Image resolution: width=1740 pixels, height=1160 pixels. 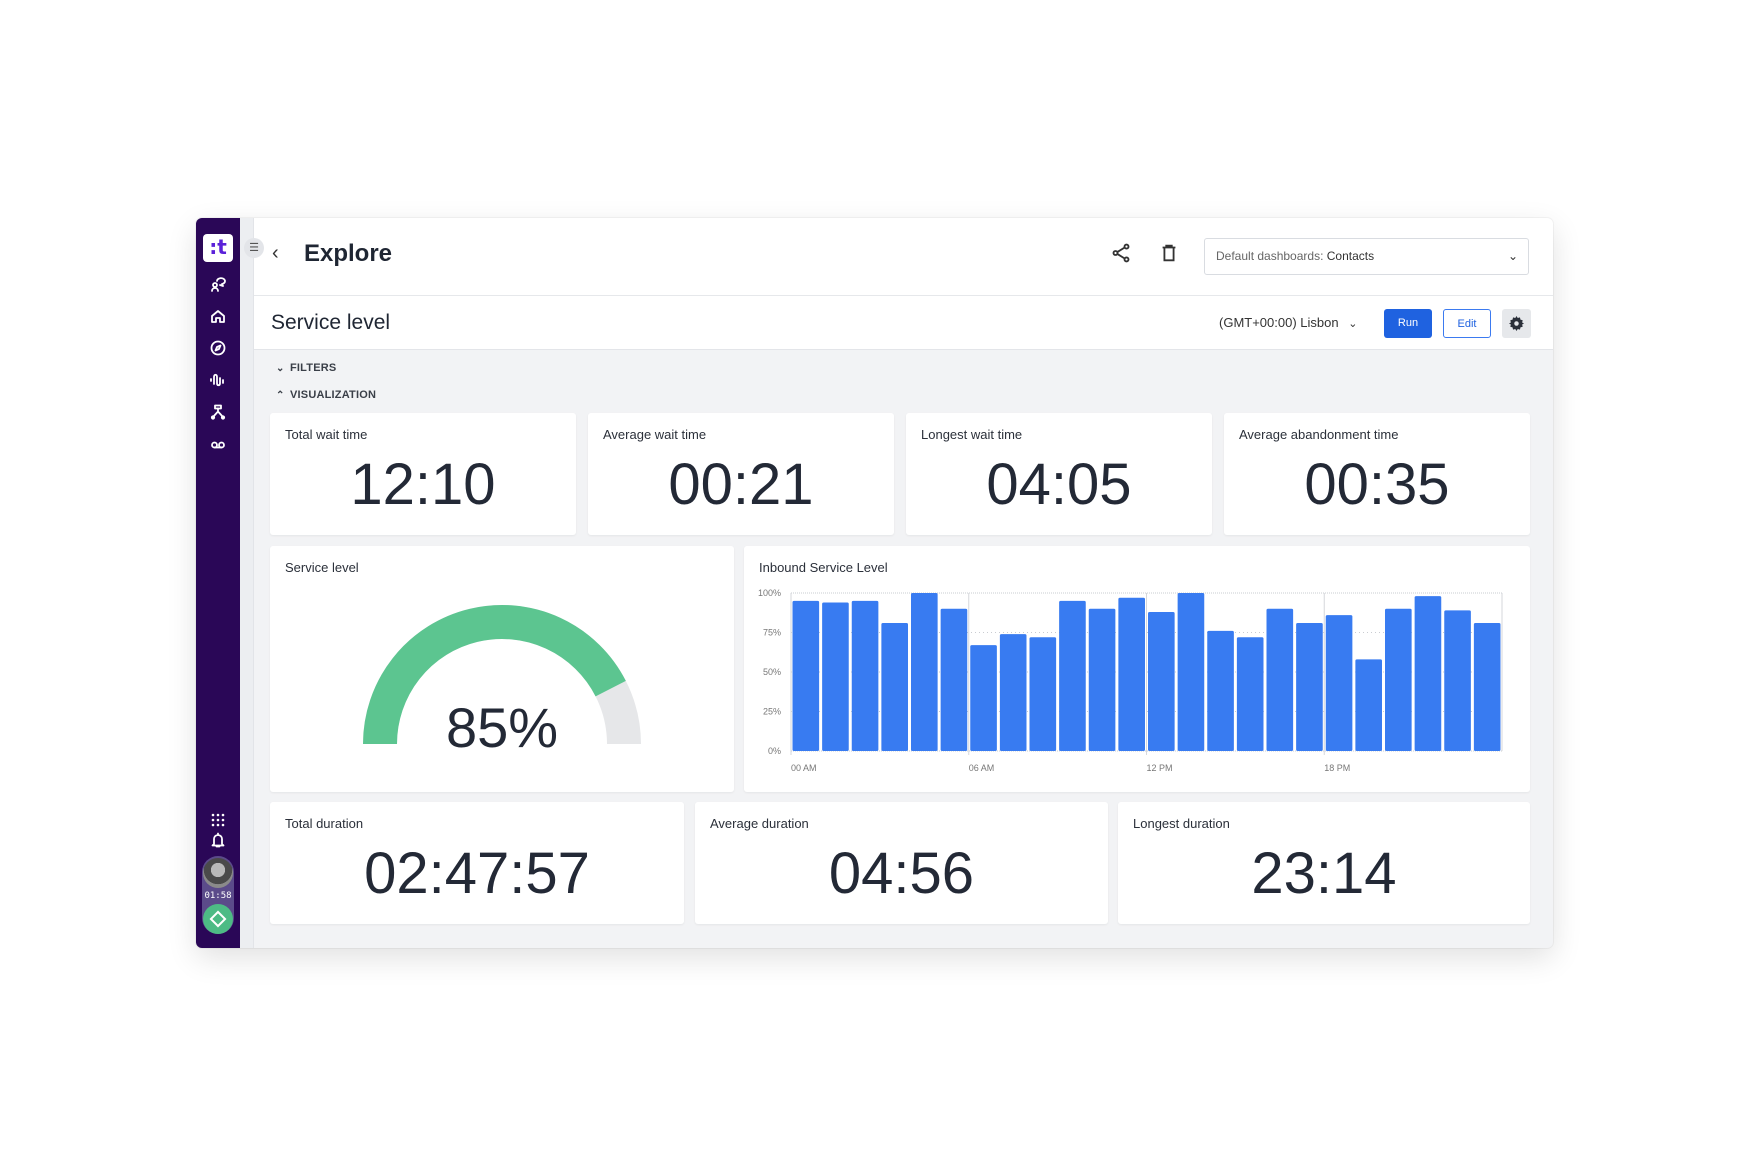 What do you see at coordinates (1408, 323) in the screenshot?
I see `run-button: Run` at bounding box center [1408, 323].